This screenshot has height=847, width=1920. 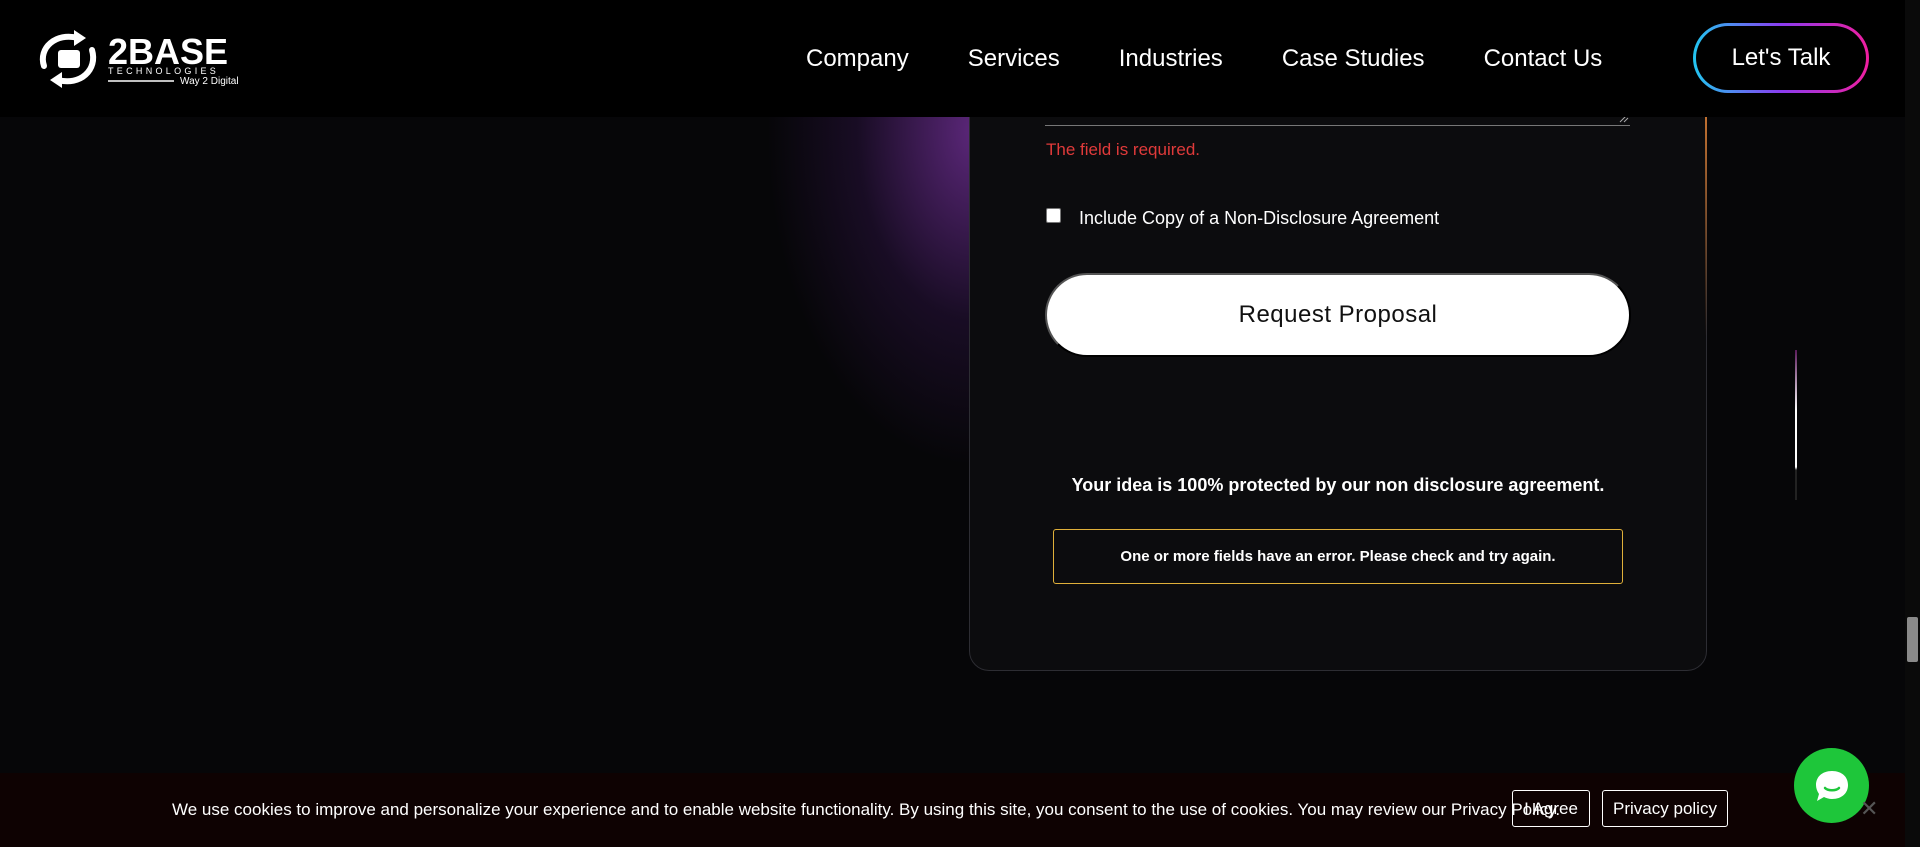 I want to click on lets-talk-button: Let's Talk, so click(x=1781, y=58).